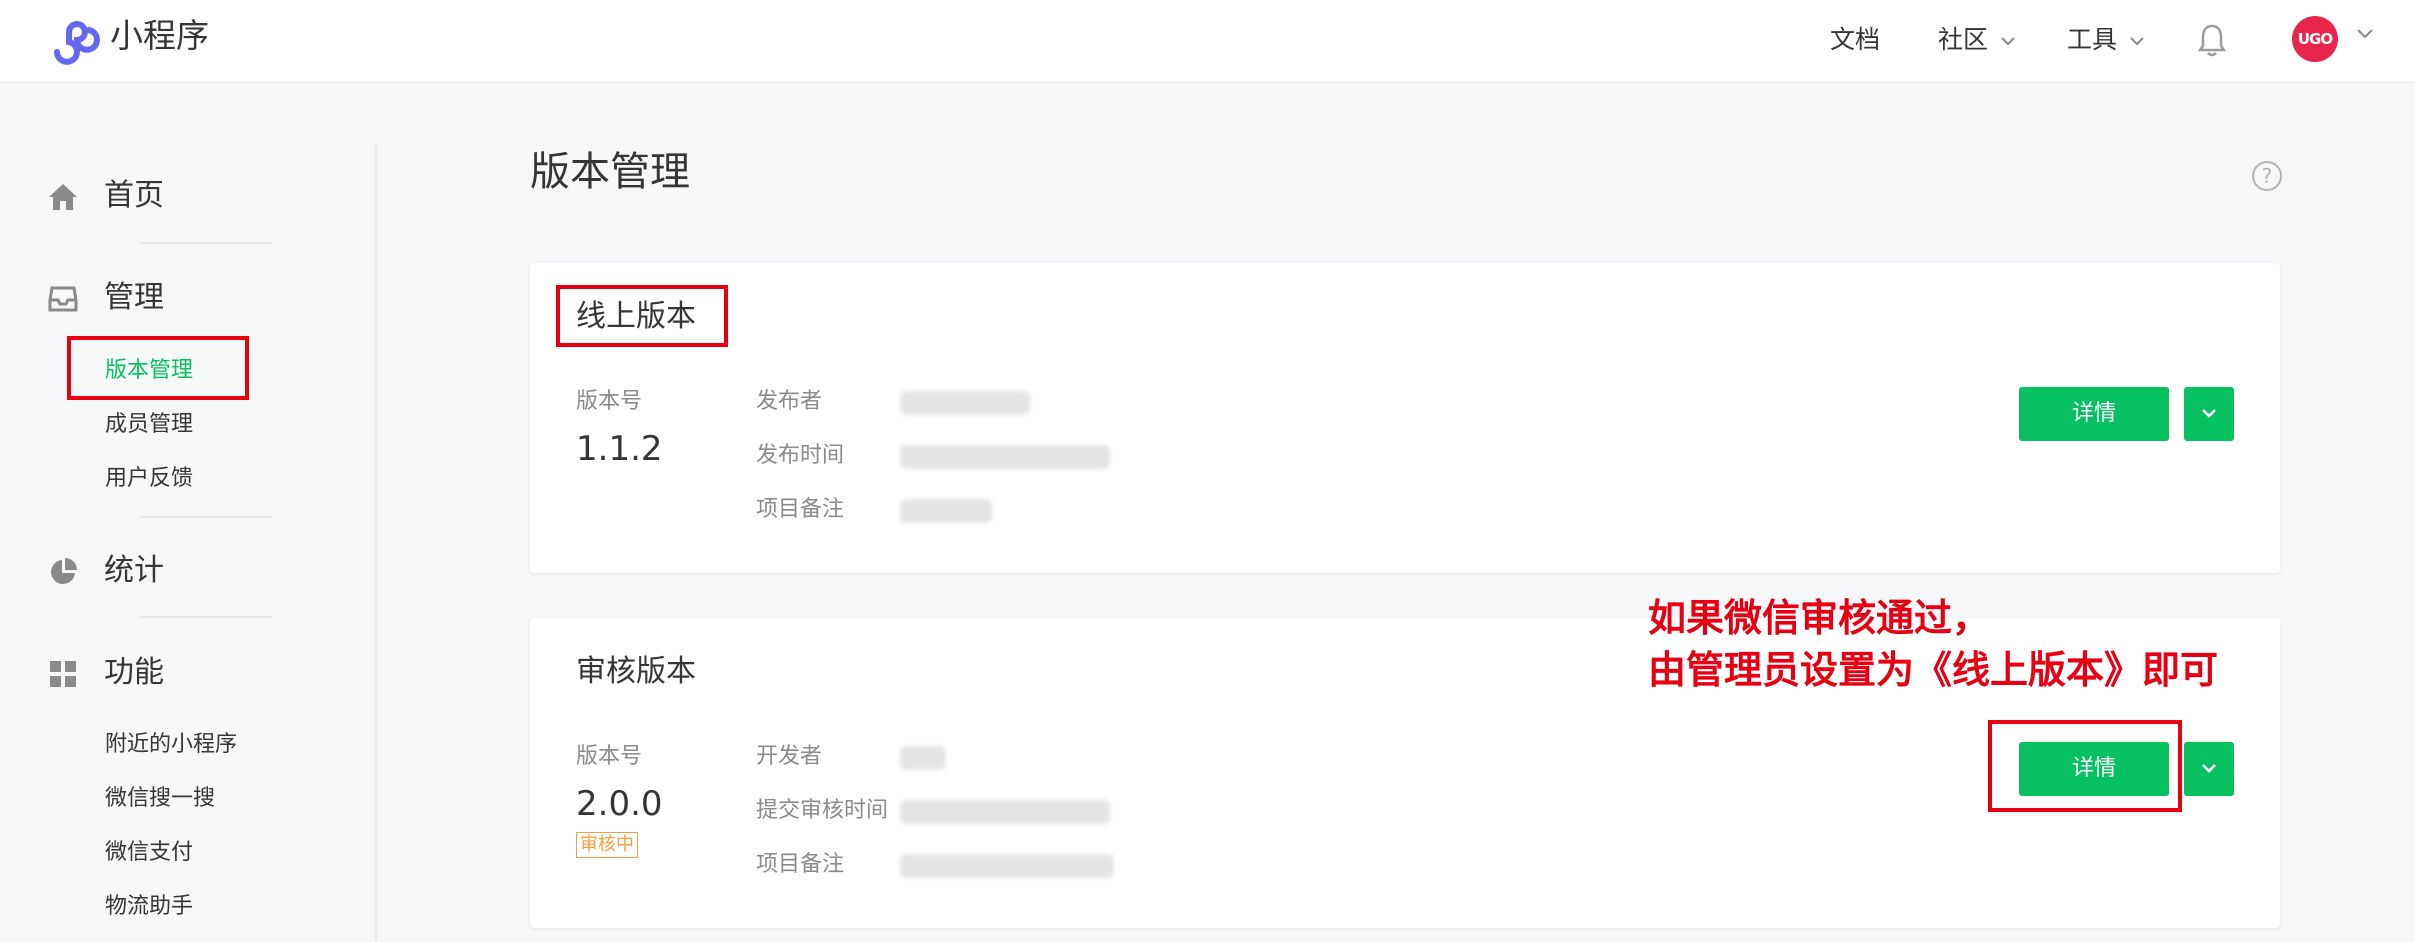  I want to click on nav-docs-label: 文档, so click(1855, 39).